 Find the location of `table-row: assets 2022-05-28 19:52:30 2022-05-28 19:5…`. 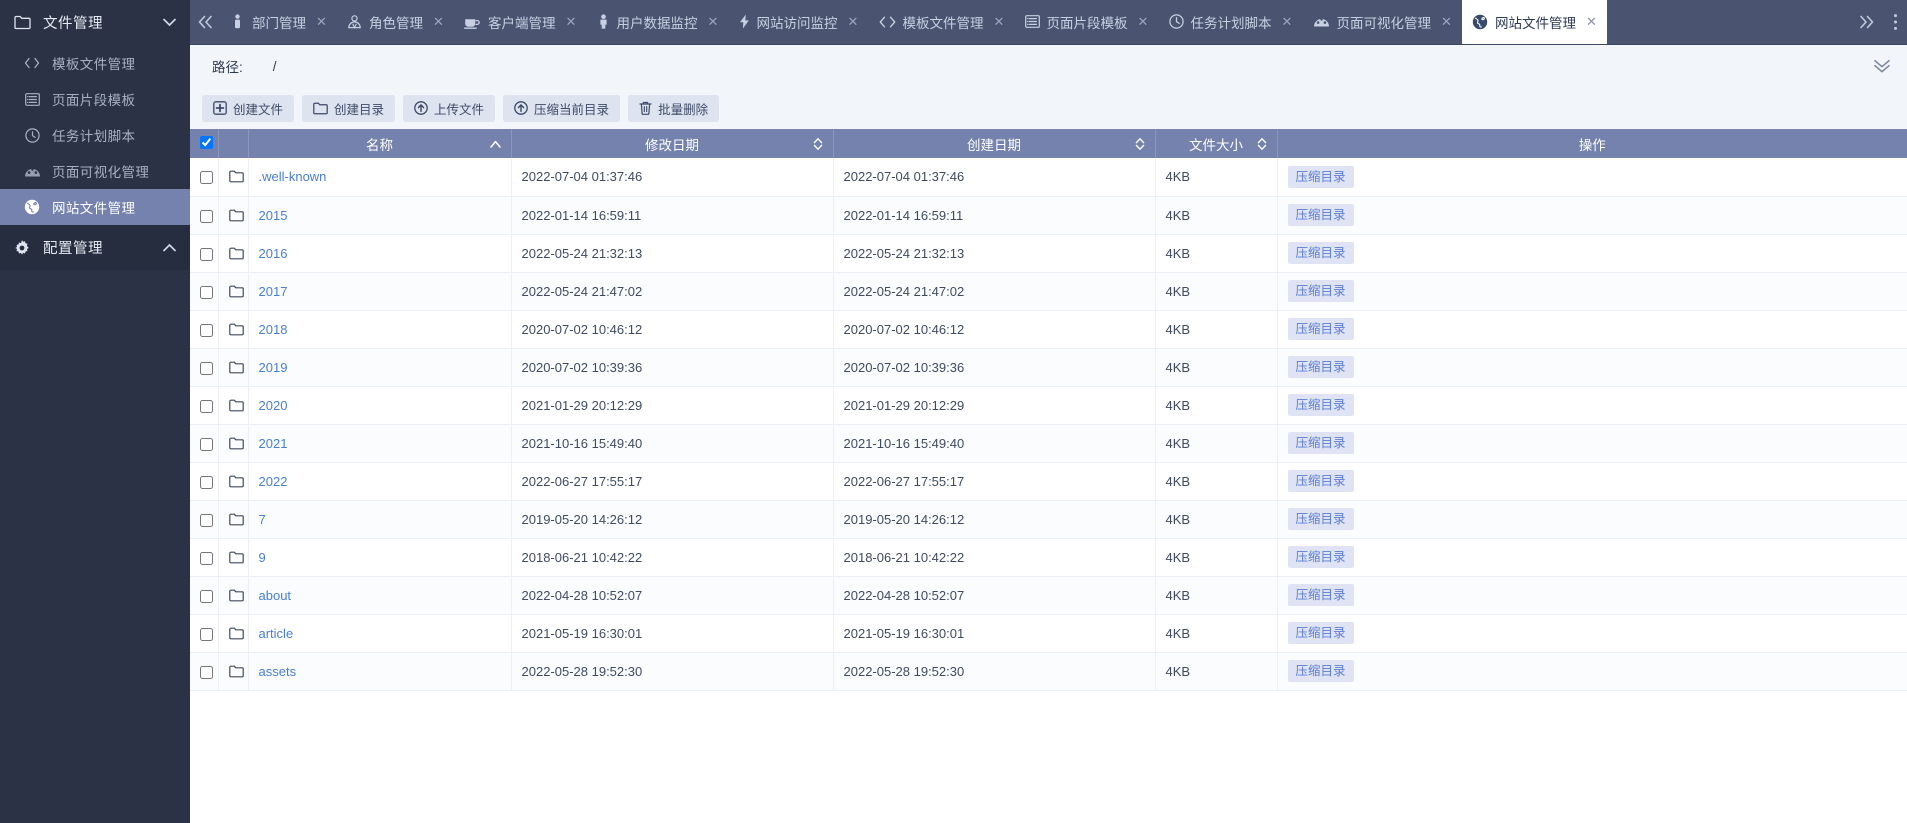

table-row: assets 2022-05-28 19:52:30 2022-05-28 19:5… is located at coordinates (1048, 671).